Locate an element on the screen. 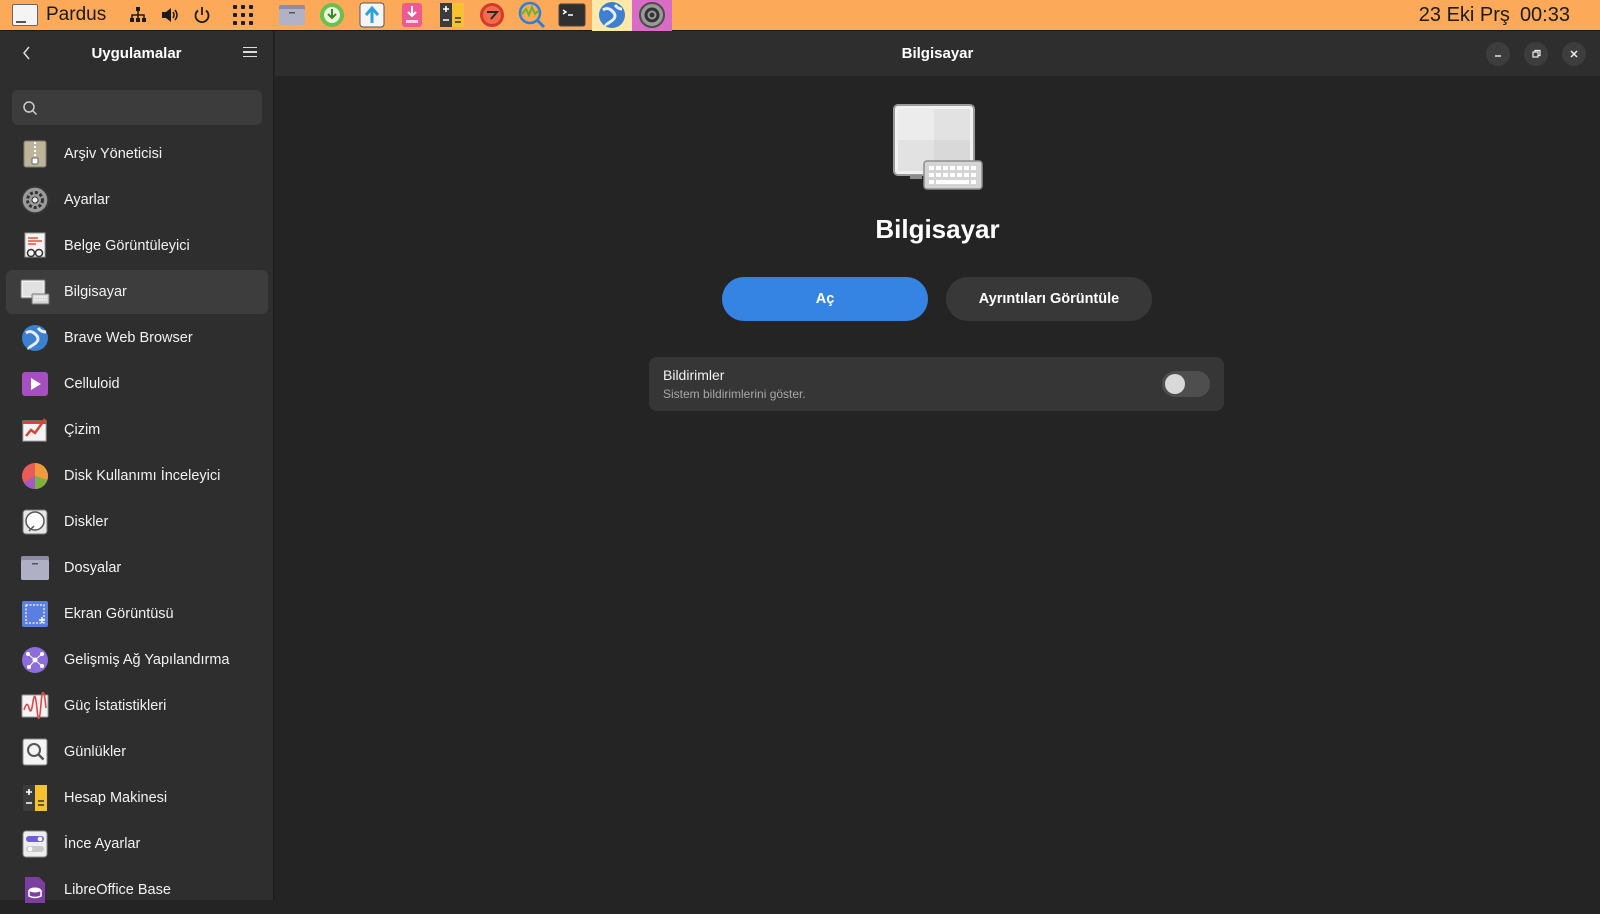 The image size is (1600, 914). clock-date: 23 Eki Prş is located at coordinates (1464, 15).